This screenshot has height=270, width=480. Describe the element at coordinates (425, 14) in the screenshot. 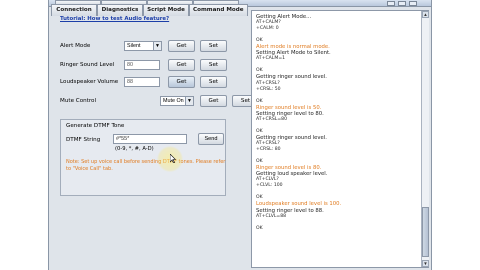

I see `scroll-up-icon: ▲` at that location.